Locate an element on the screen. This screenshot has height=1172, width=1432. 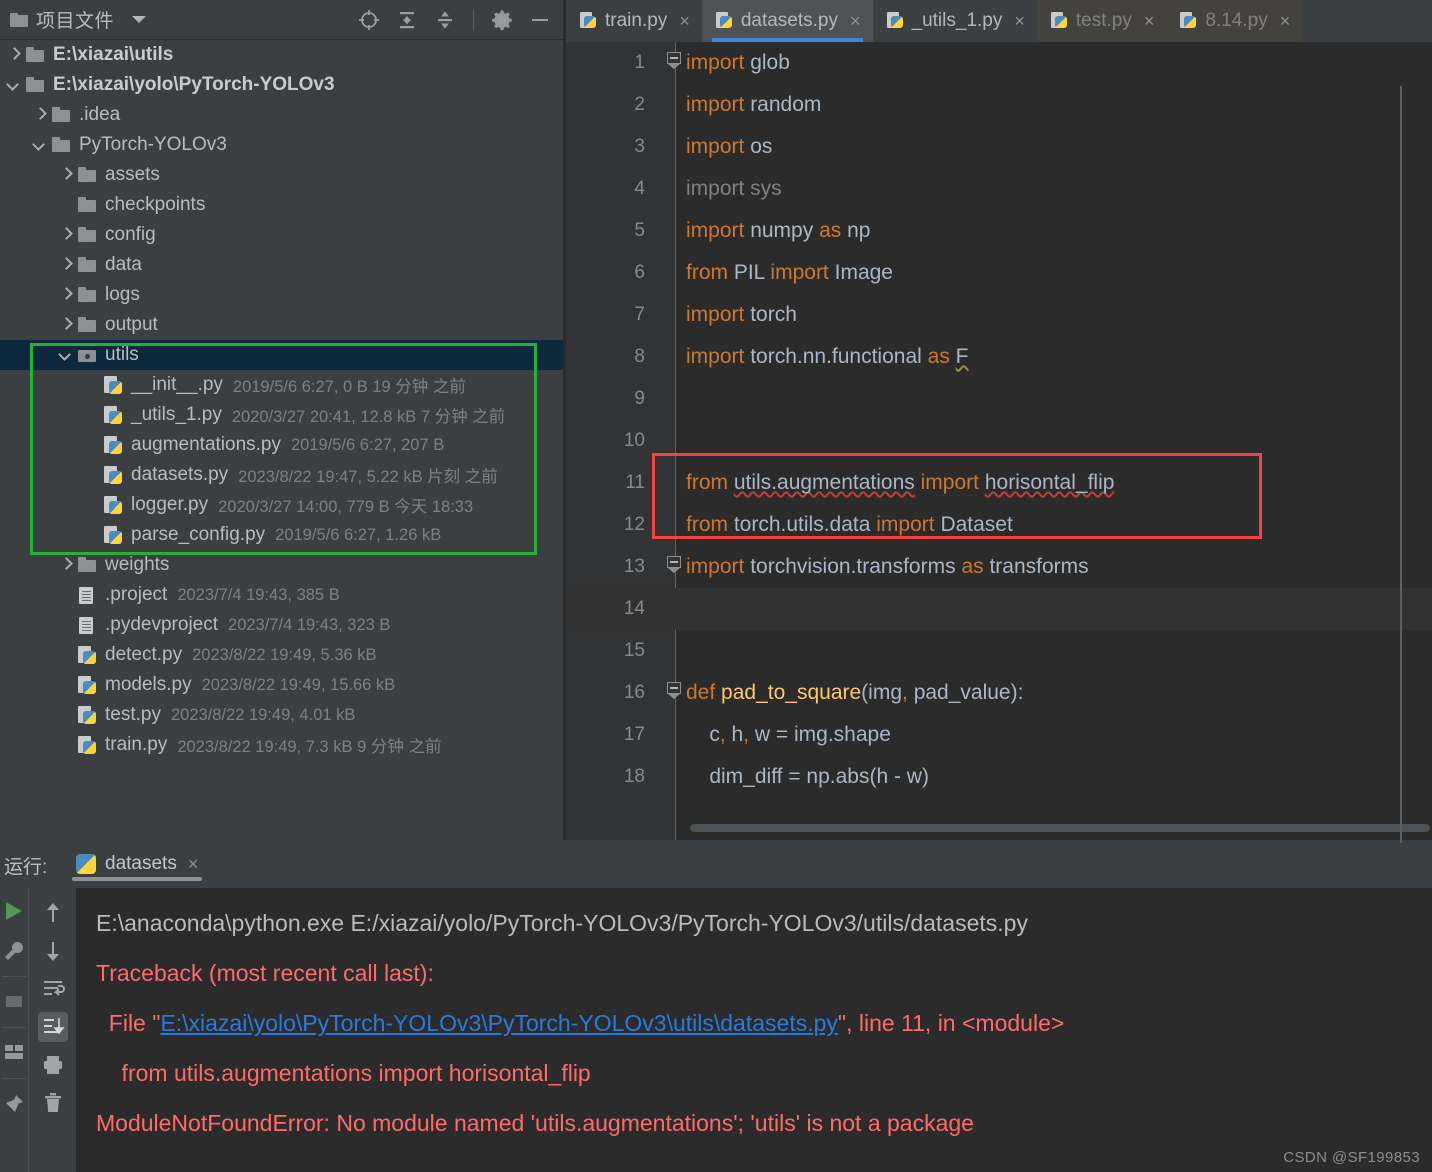
editor-tab: 8.14.py × is located at coordinates (1234, 21).